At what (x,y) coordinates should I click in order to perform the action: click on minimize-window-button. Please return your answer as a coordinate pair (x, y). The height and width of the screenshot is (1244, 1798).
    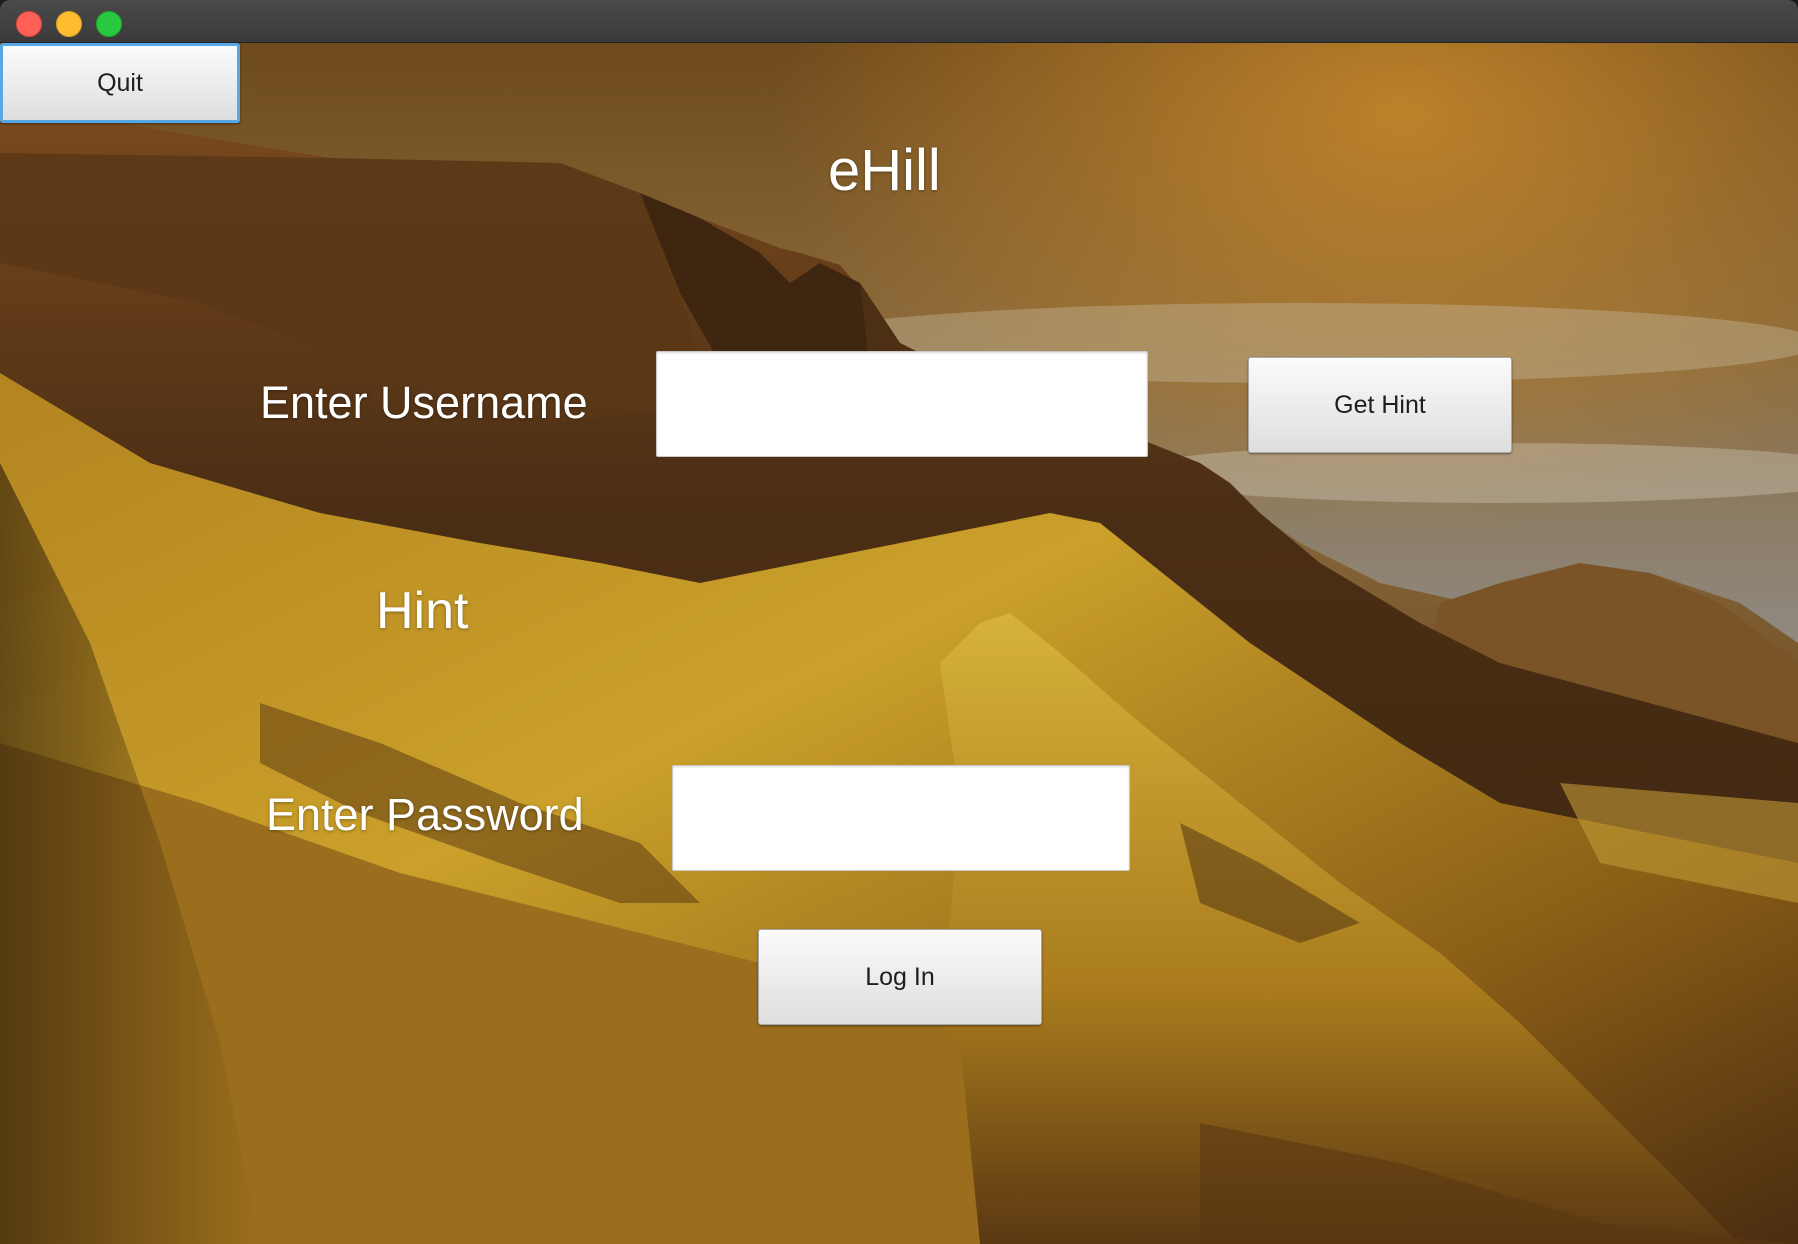
    Looking at the image, I should click on (69, 24).